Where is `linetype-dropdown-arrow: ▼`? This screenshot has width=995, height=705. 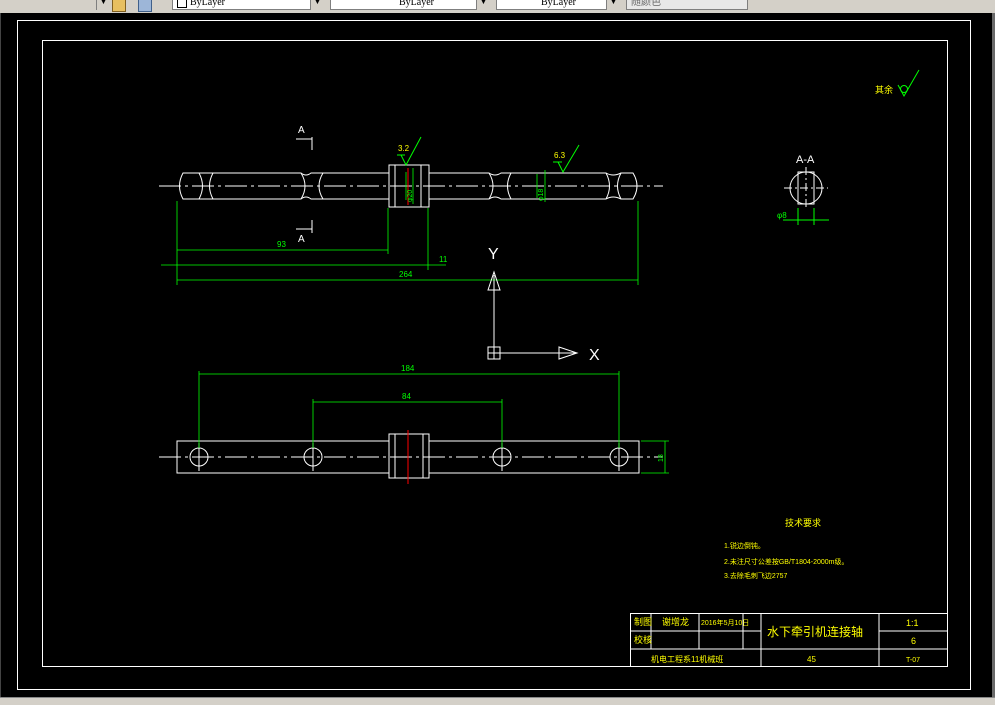
linetype-dropdown-arrow: ▼ is located at coordinates (483, 5).